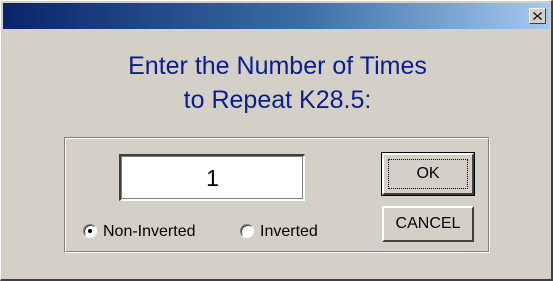  I want to click on focus-rectangle, so click(428, 174).